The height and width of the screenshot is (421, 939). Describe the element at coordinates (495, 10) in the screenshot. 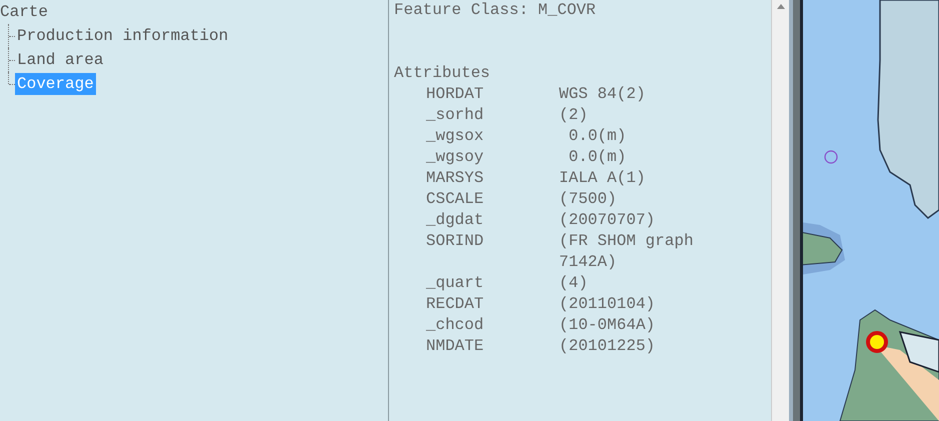

I see `feature-class-title: Feature Class: M_COVR` at that location.